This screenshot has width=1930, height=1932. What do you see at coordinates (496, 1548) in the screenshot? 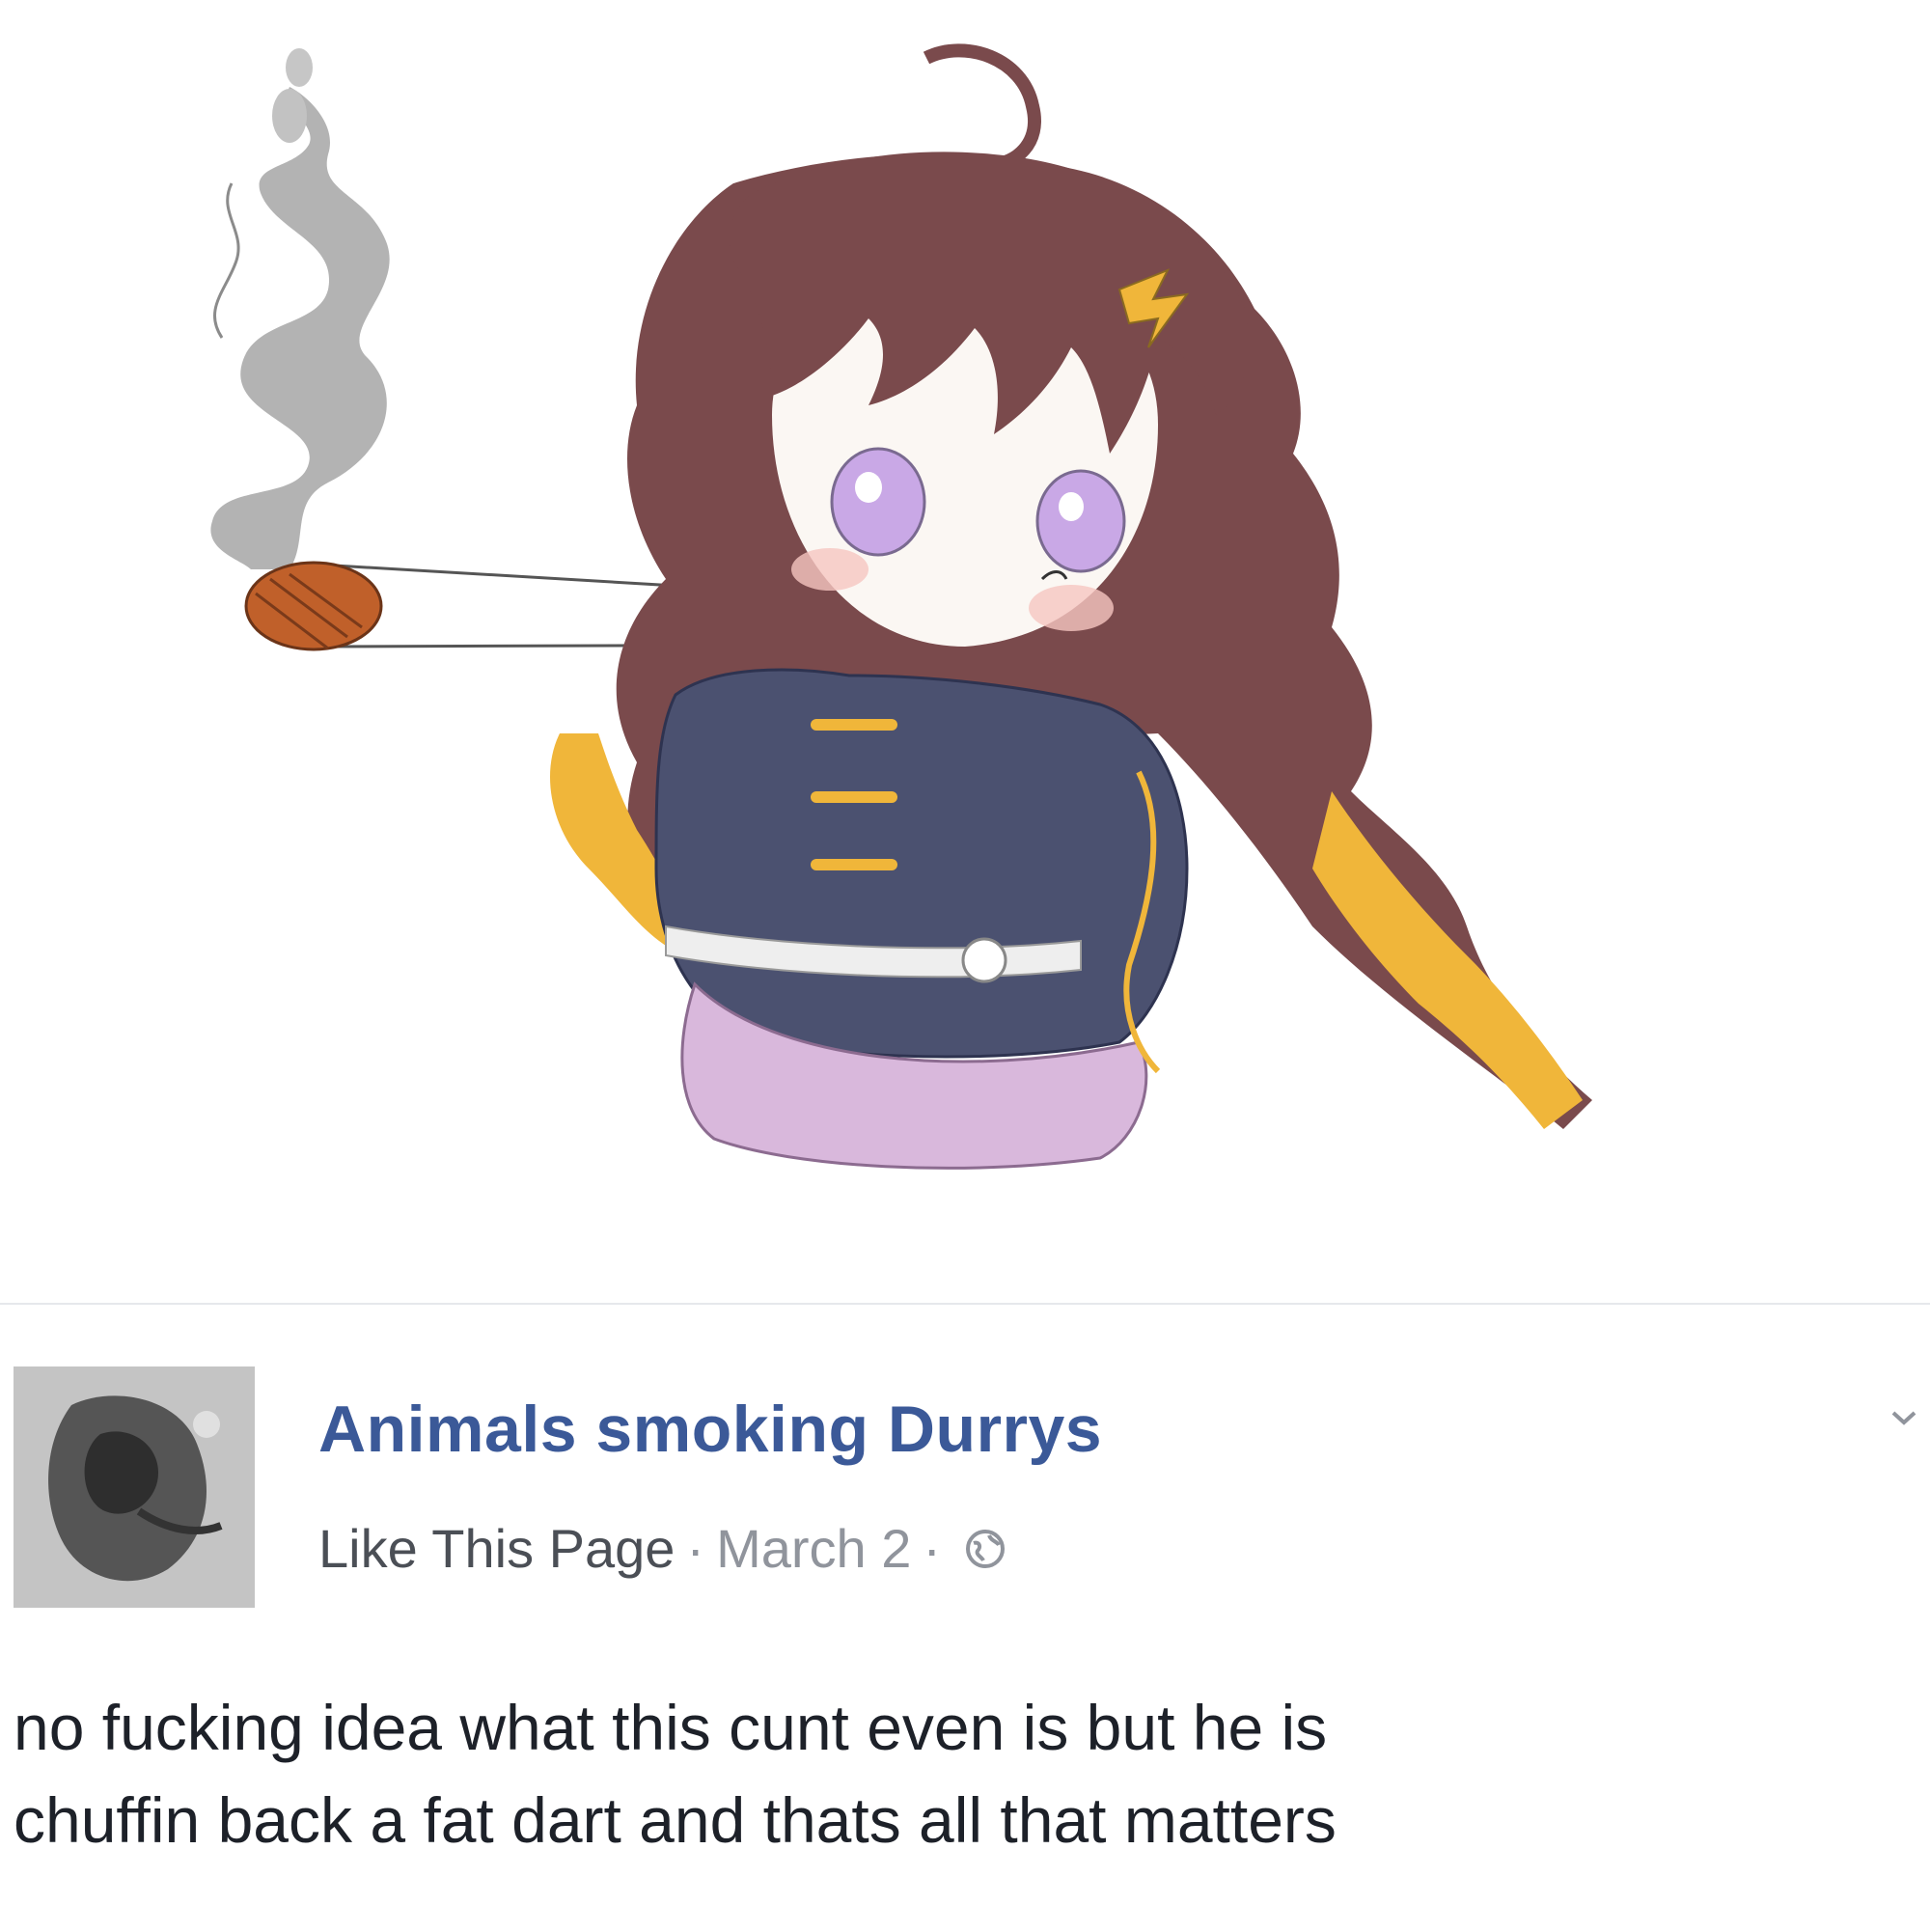
I see `like-page-link: Like This Page` at bounding box center [496, 1548].